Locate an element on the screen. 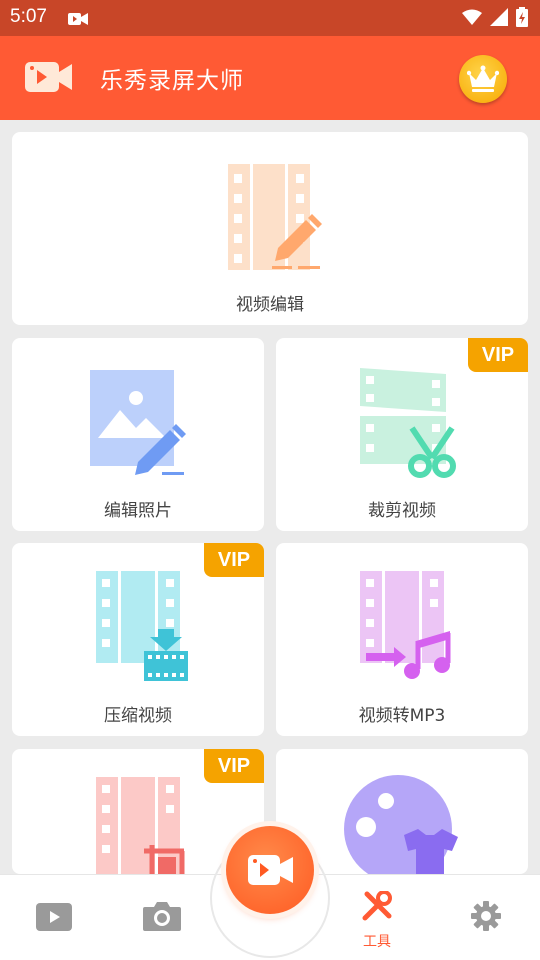  battery-icon is located at coordinates (522, 19).